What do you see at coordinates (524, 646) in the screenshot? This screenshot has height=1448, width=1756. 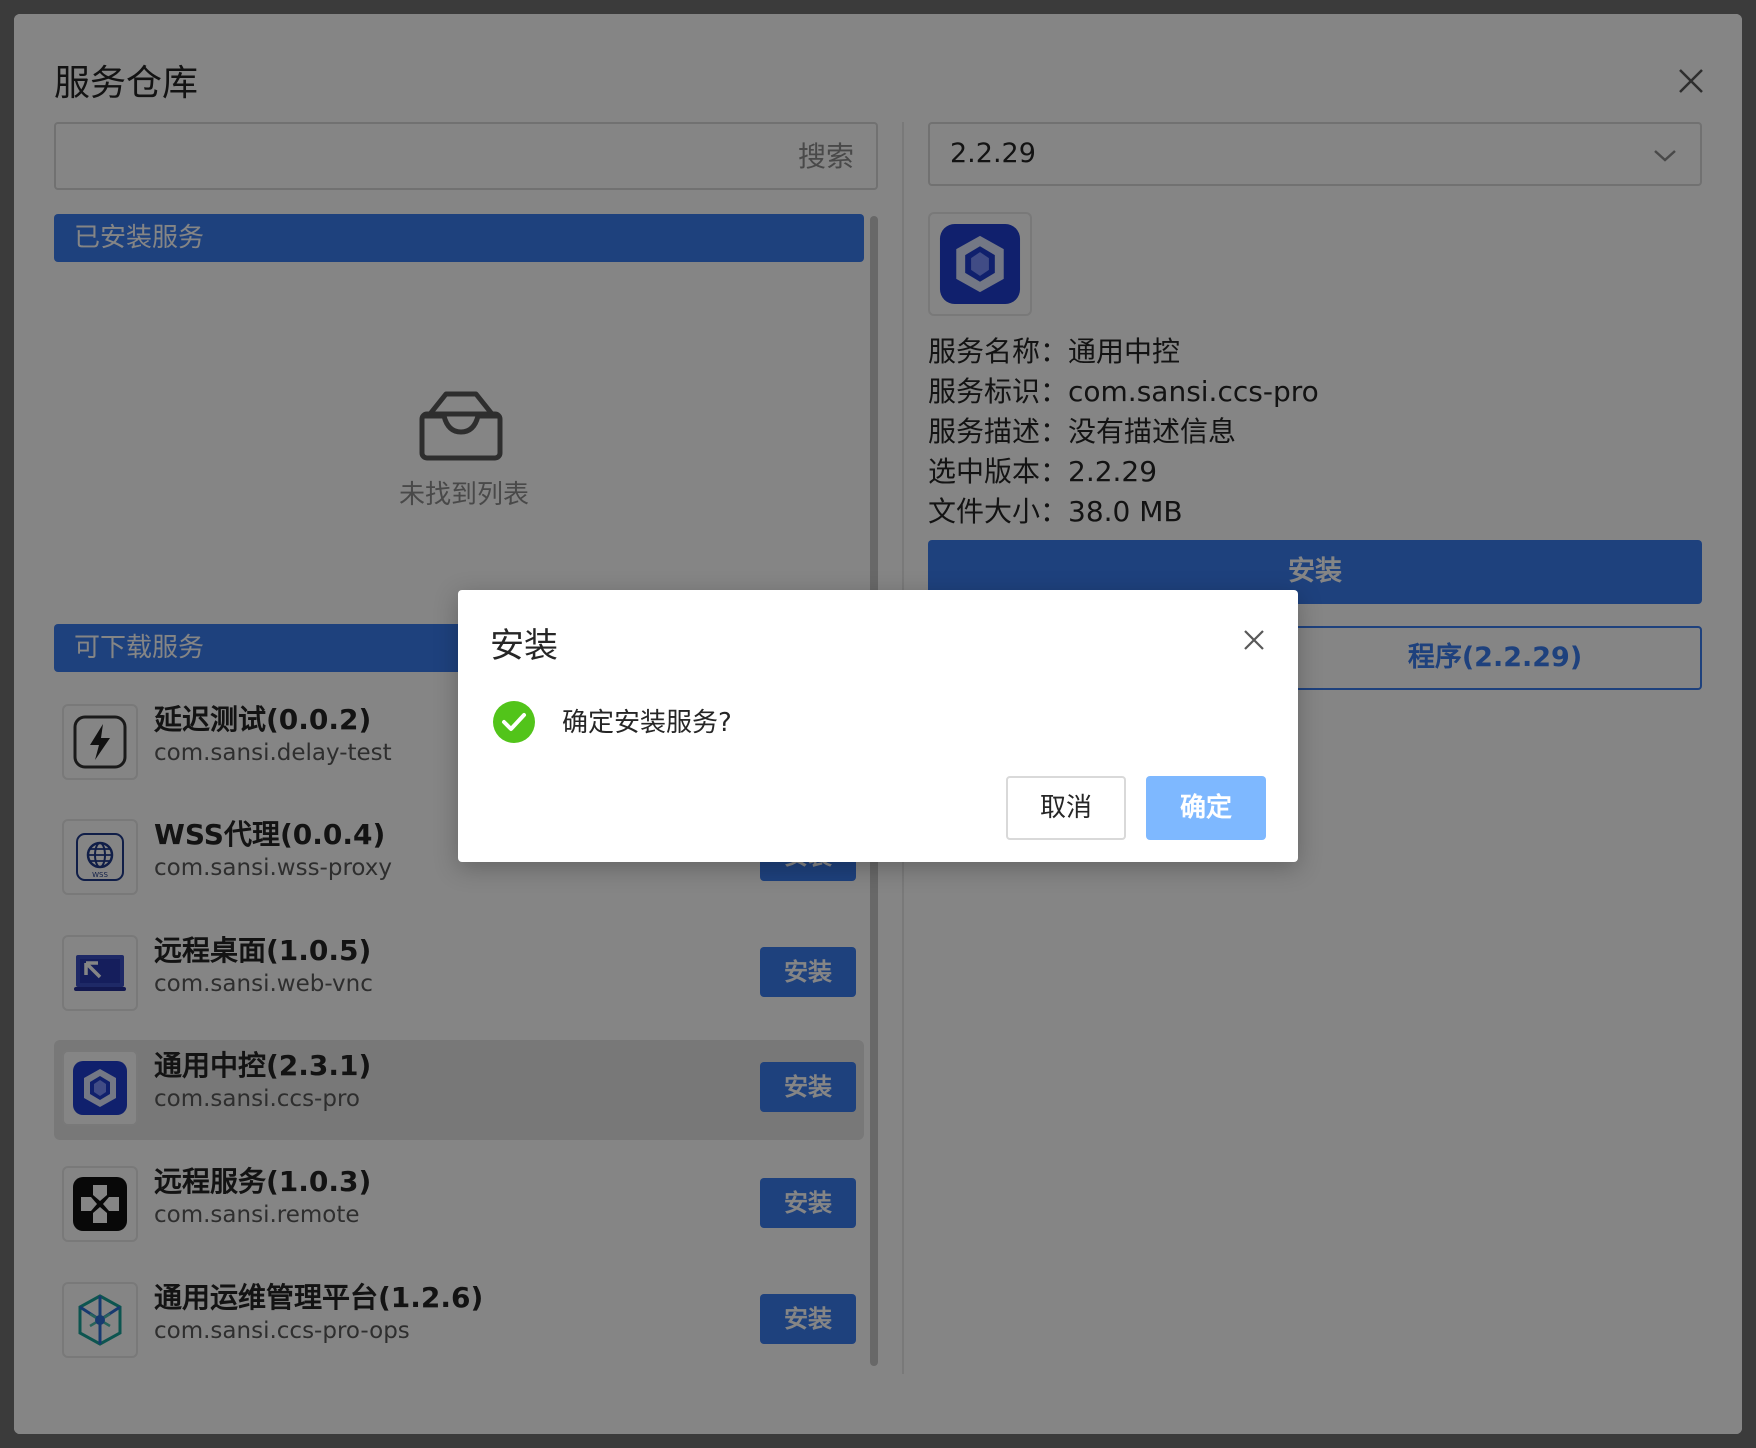 I see `dialog-title: 安装` at bounding box center [524, 646].